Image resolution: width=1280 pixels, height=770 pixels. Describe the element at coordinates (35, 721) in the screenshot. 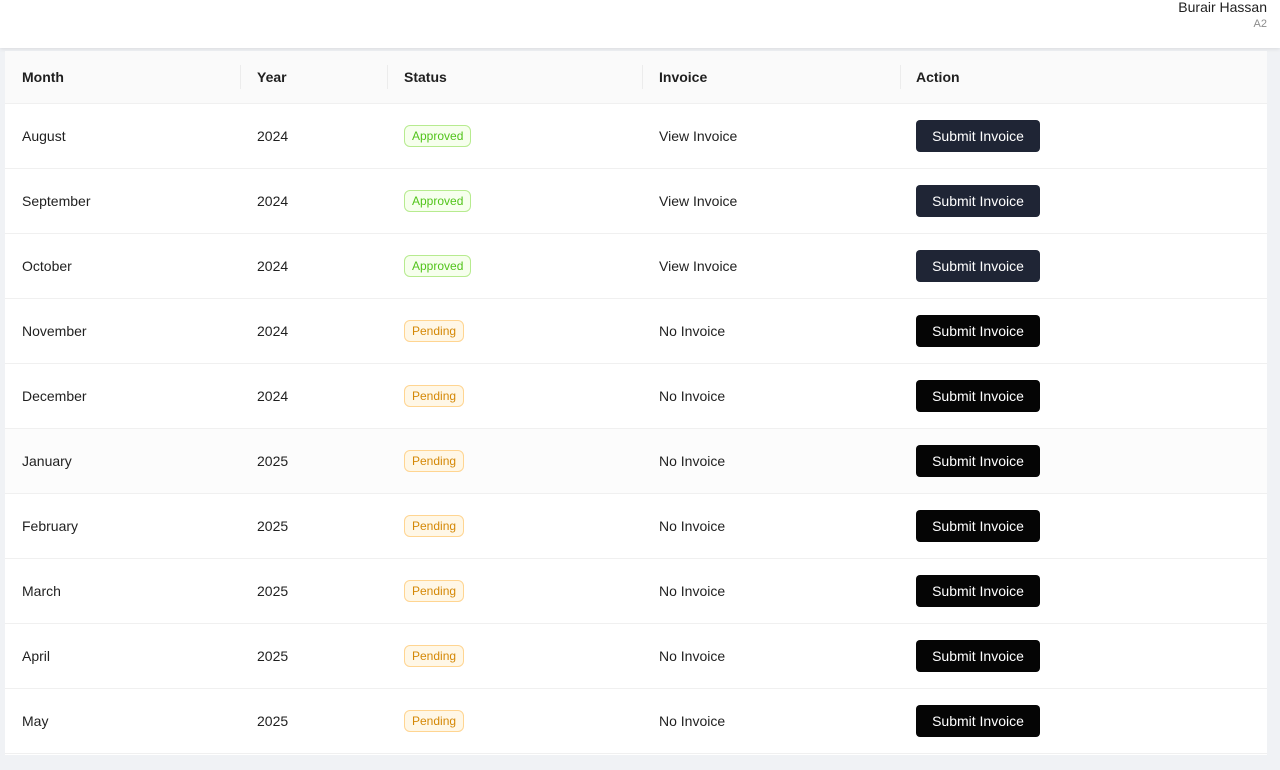

I see `cell-month: May` at that location.